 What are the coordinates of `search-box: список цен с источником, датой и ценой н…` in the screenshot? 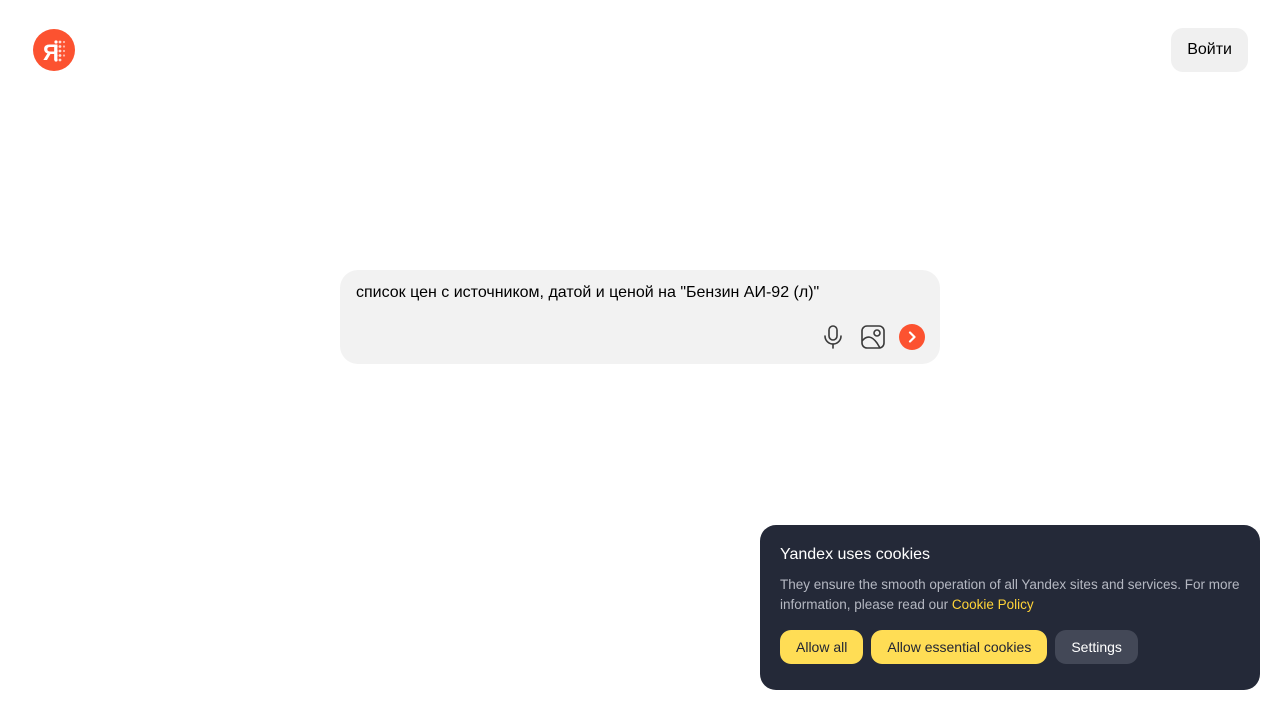 It's located at (640, 317).